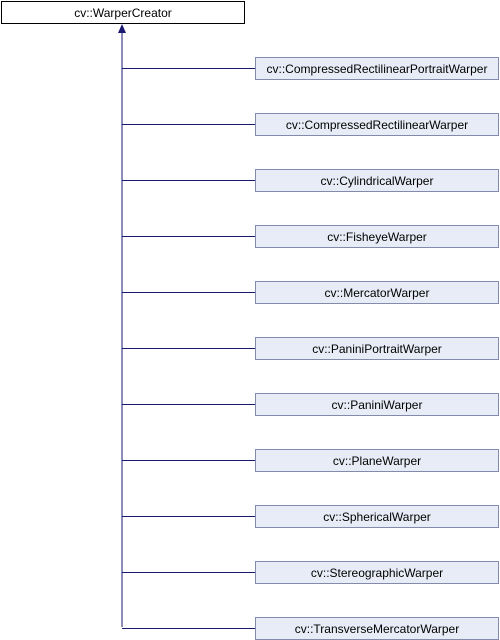 Image resolution: width=500 pixels, height=640 pixels. Describe the element at coordinates (377, 628) in the screenshot. I see `derived-class-node: cv::TransverseMercatorWarper` at that location.